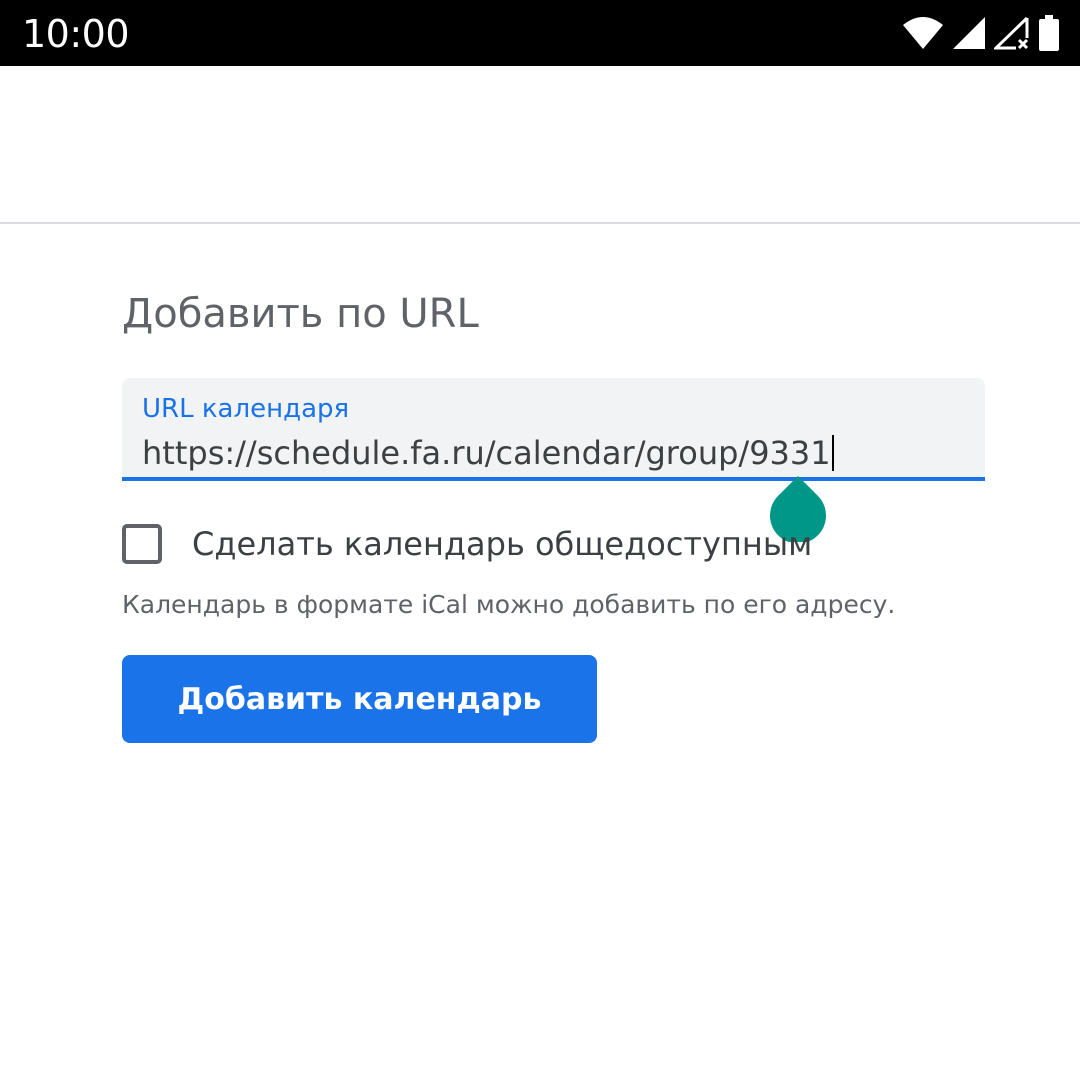  I want to click on text-caret, so click(832, 453).